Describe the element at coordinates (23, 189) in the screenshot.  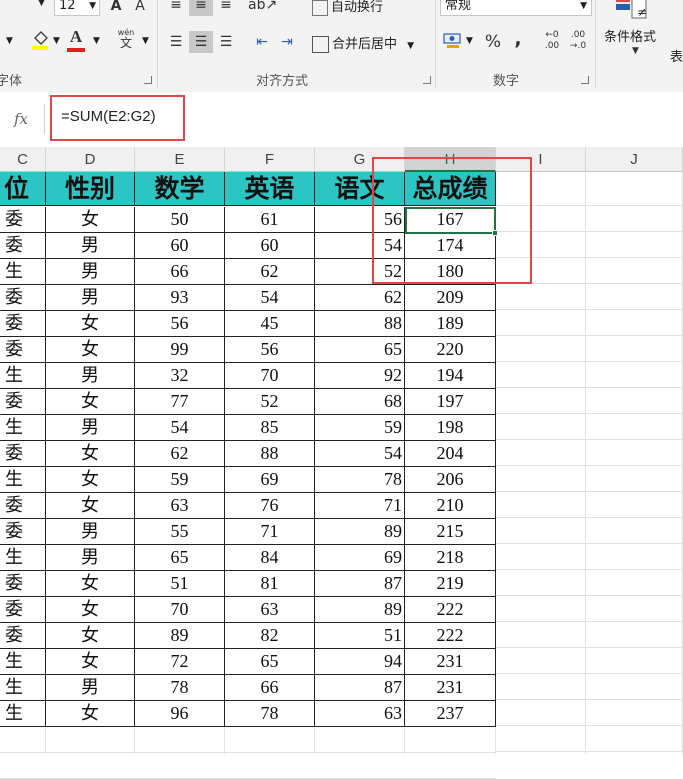
I see `header-cell-c: 位` at that location.